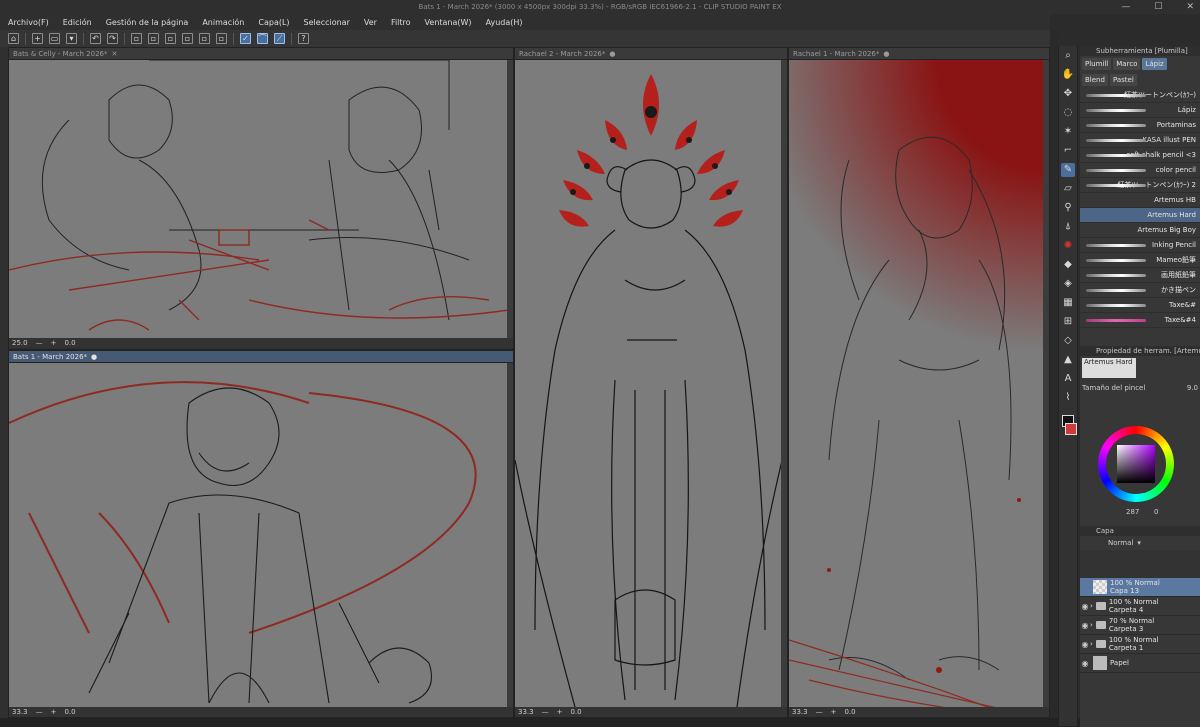 The image size is (1200, 727). What do you see at coordinates (1140, 606) in the screenshot?
I see `layer-item: ◉ › 100 % Normal Carpeta 4` at bounding box center [1140, 606].